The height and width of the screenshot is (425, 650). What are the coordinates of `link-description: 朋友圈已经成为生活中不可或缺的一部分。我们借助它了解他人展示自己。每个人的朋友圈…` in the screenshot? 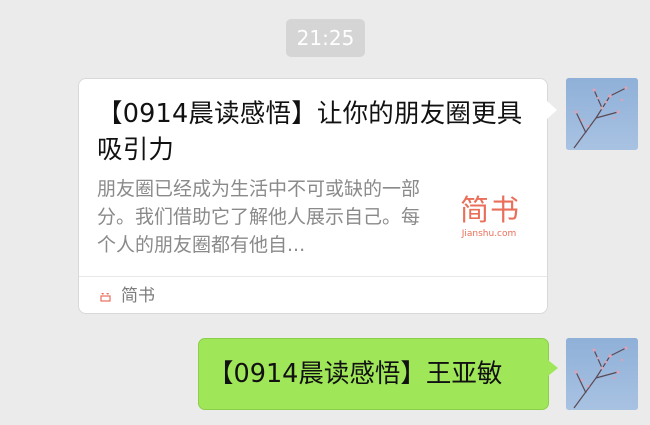 It's located at (259, 217).